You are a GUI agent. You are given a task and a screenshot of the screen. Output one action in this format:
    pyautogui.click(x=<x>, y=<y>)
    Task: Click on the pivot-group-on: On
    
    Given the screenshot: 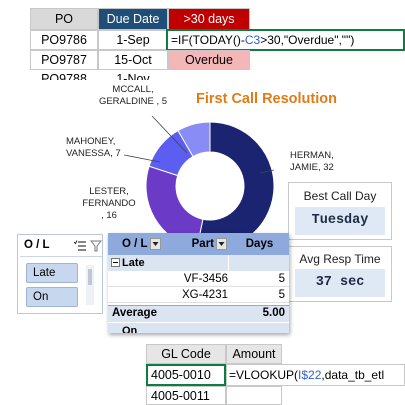 What is the action you would take?
    pyautogui.click(x=198, y=328)
    